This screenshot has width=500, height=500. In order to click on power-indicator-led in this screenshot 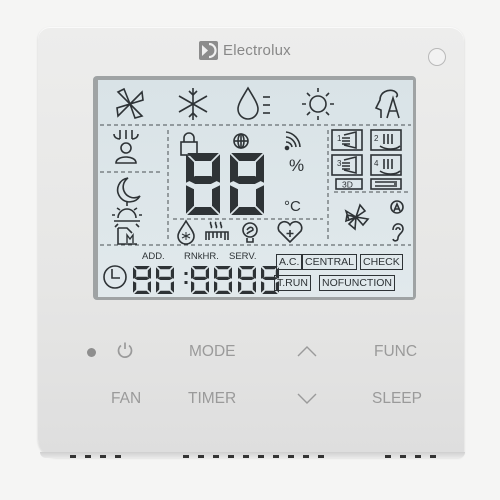, I will do `click(91, 352)`.